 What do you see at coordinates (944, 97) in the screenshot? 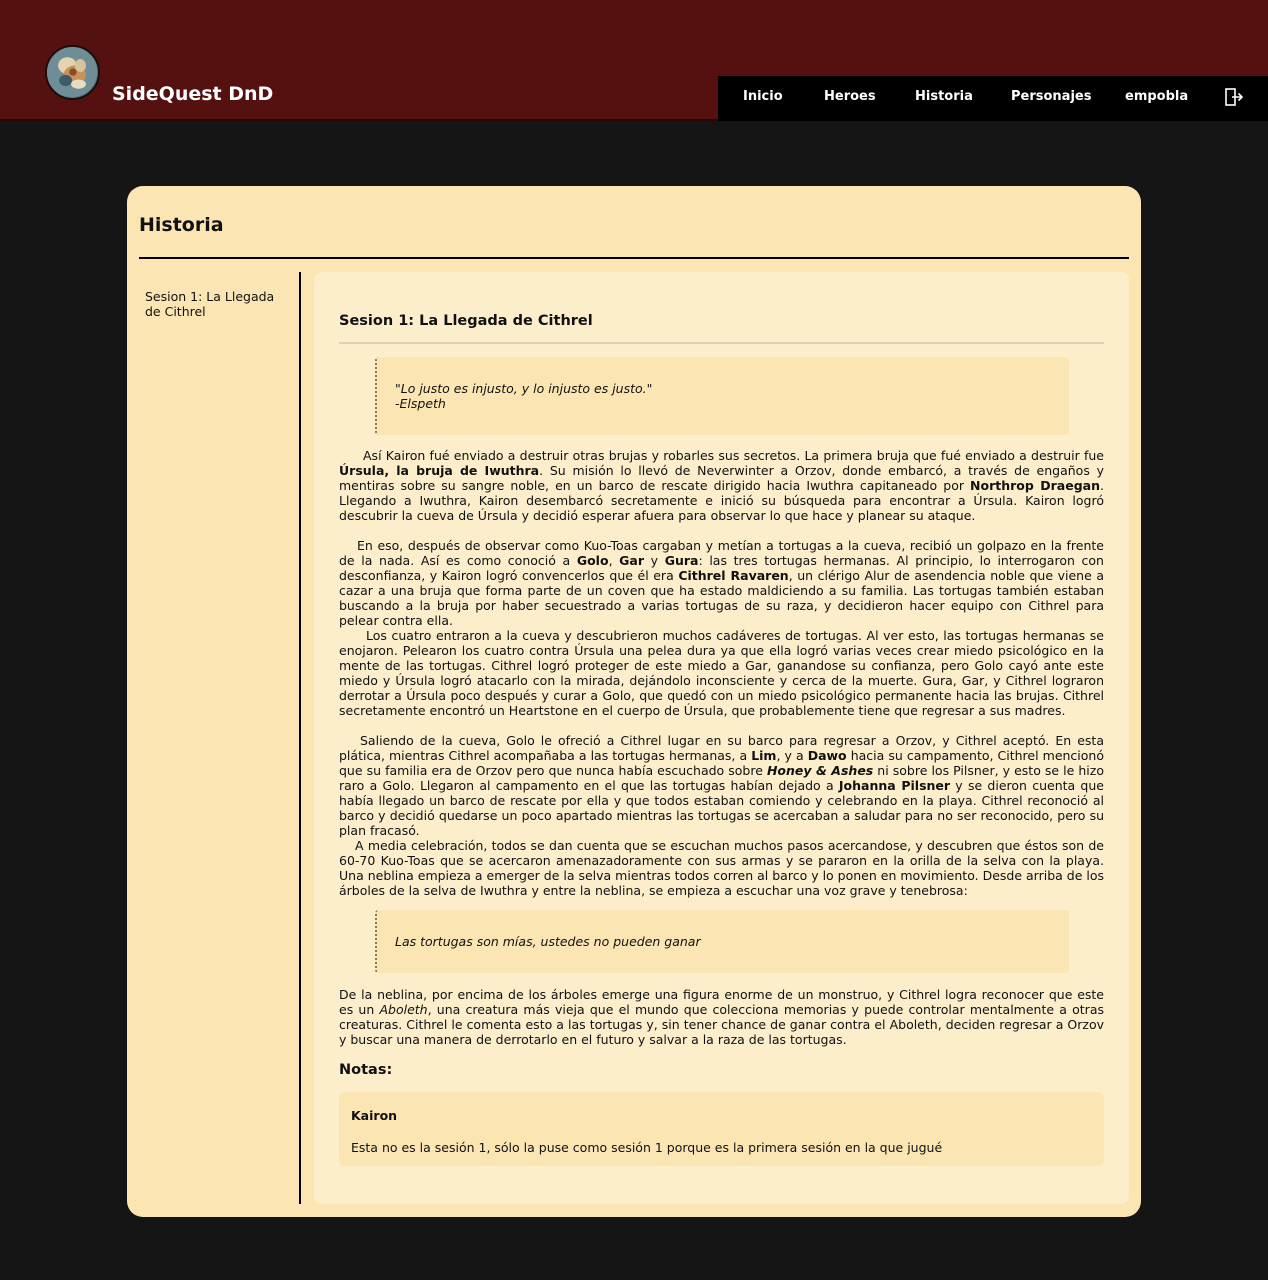
I see `nav-historia: Historia` at bounding box center [944, 97].